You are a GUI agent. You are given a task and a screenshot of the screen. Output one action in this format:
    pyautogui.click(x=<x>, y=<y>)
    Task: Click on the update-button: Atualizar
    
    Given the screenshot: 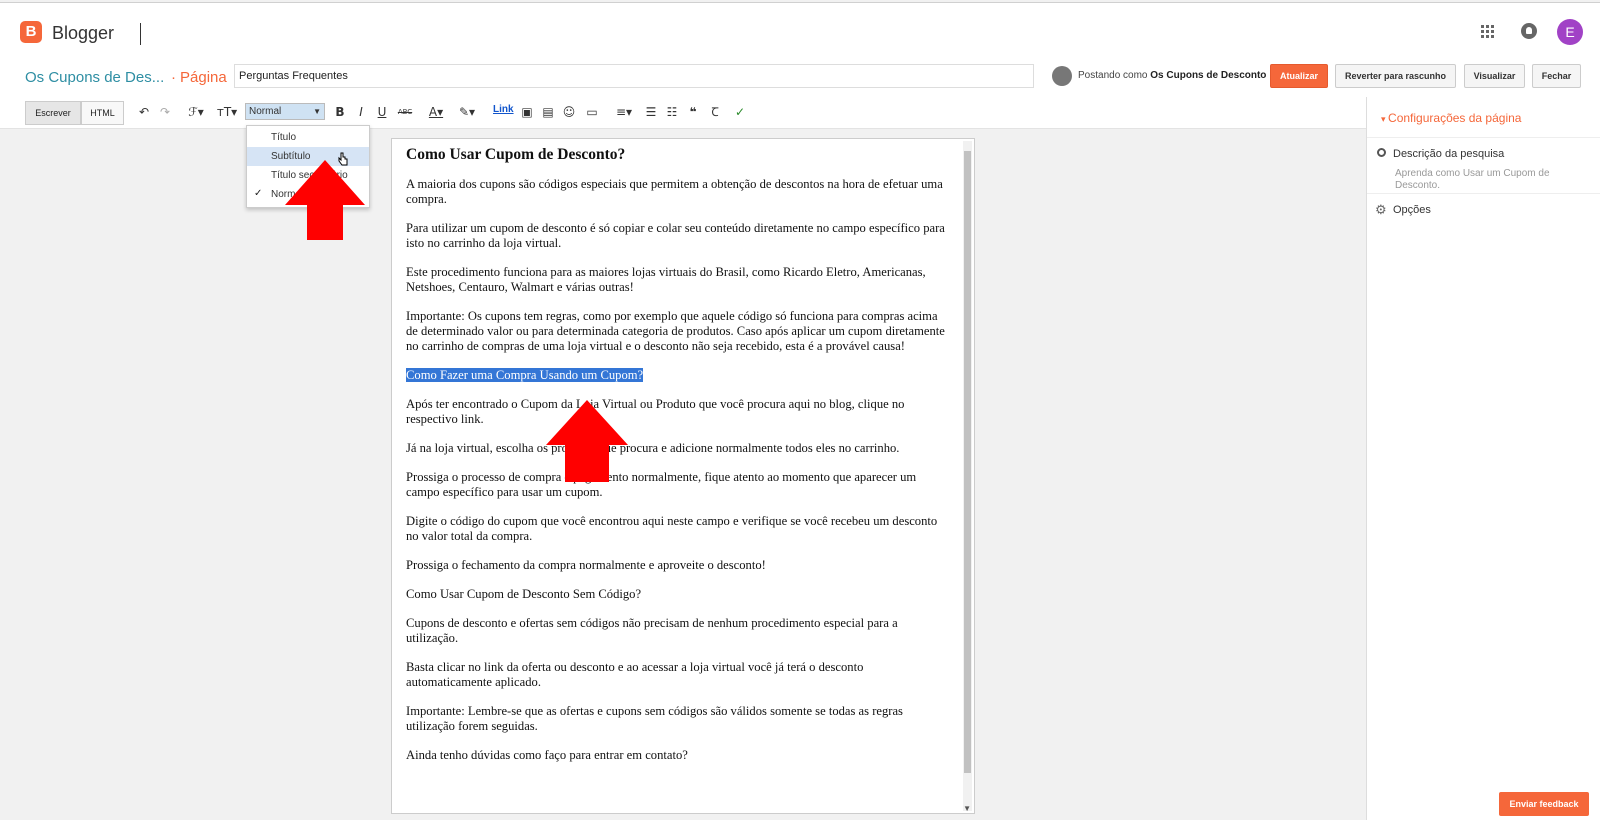 What is the action you would take?
    pyautogui.click(x=1299, y=76)
    